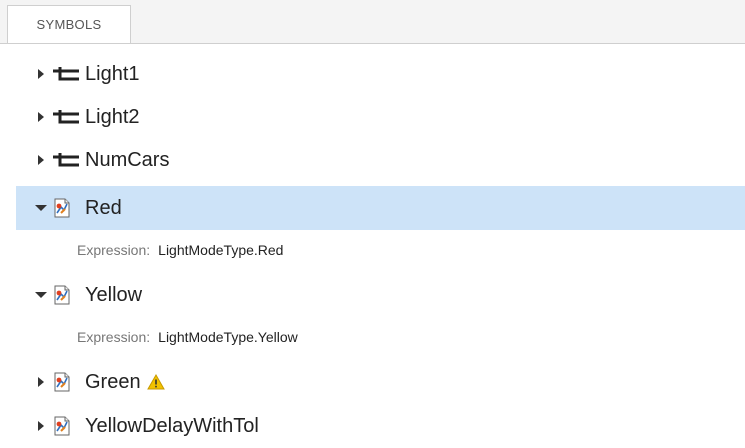 This screenshot has width=745, height=448. What do you see at coordinates (114, 294) in the screenshot?
I see `symbol-name: Yellow` at bounding box center [114, 294].